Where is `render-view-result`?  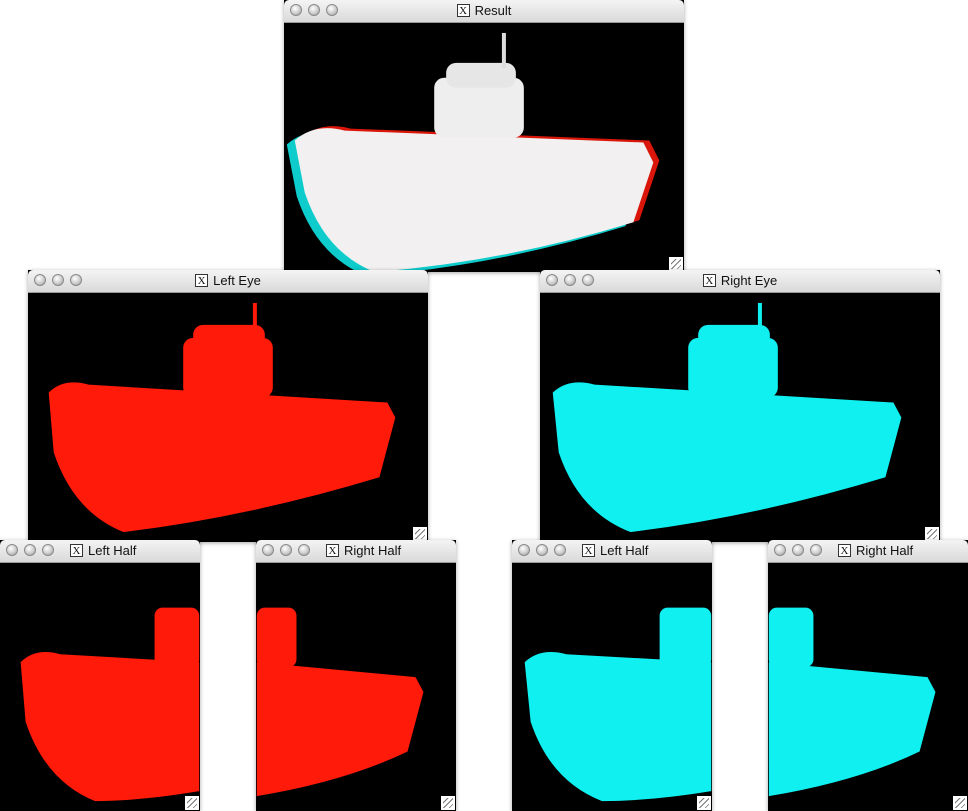 render-view-result is located at coordinates (484, 147).